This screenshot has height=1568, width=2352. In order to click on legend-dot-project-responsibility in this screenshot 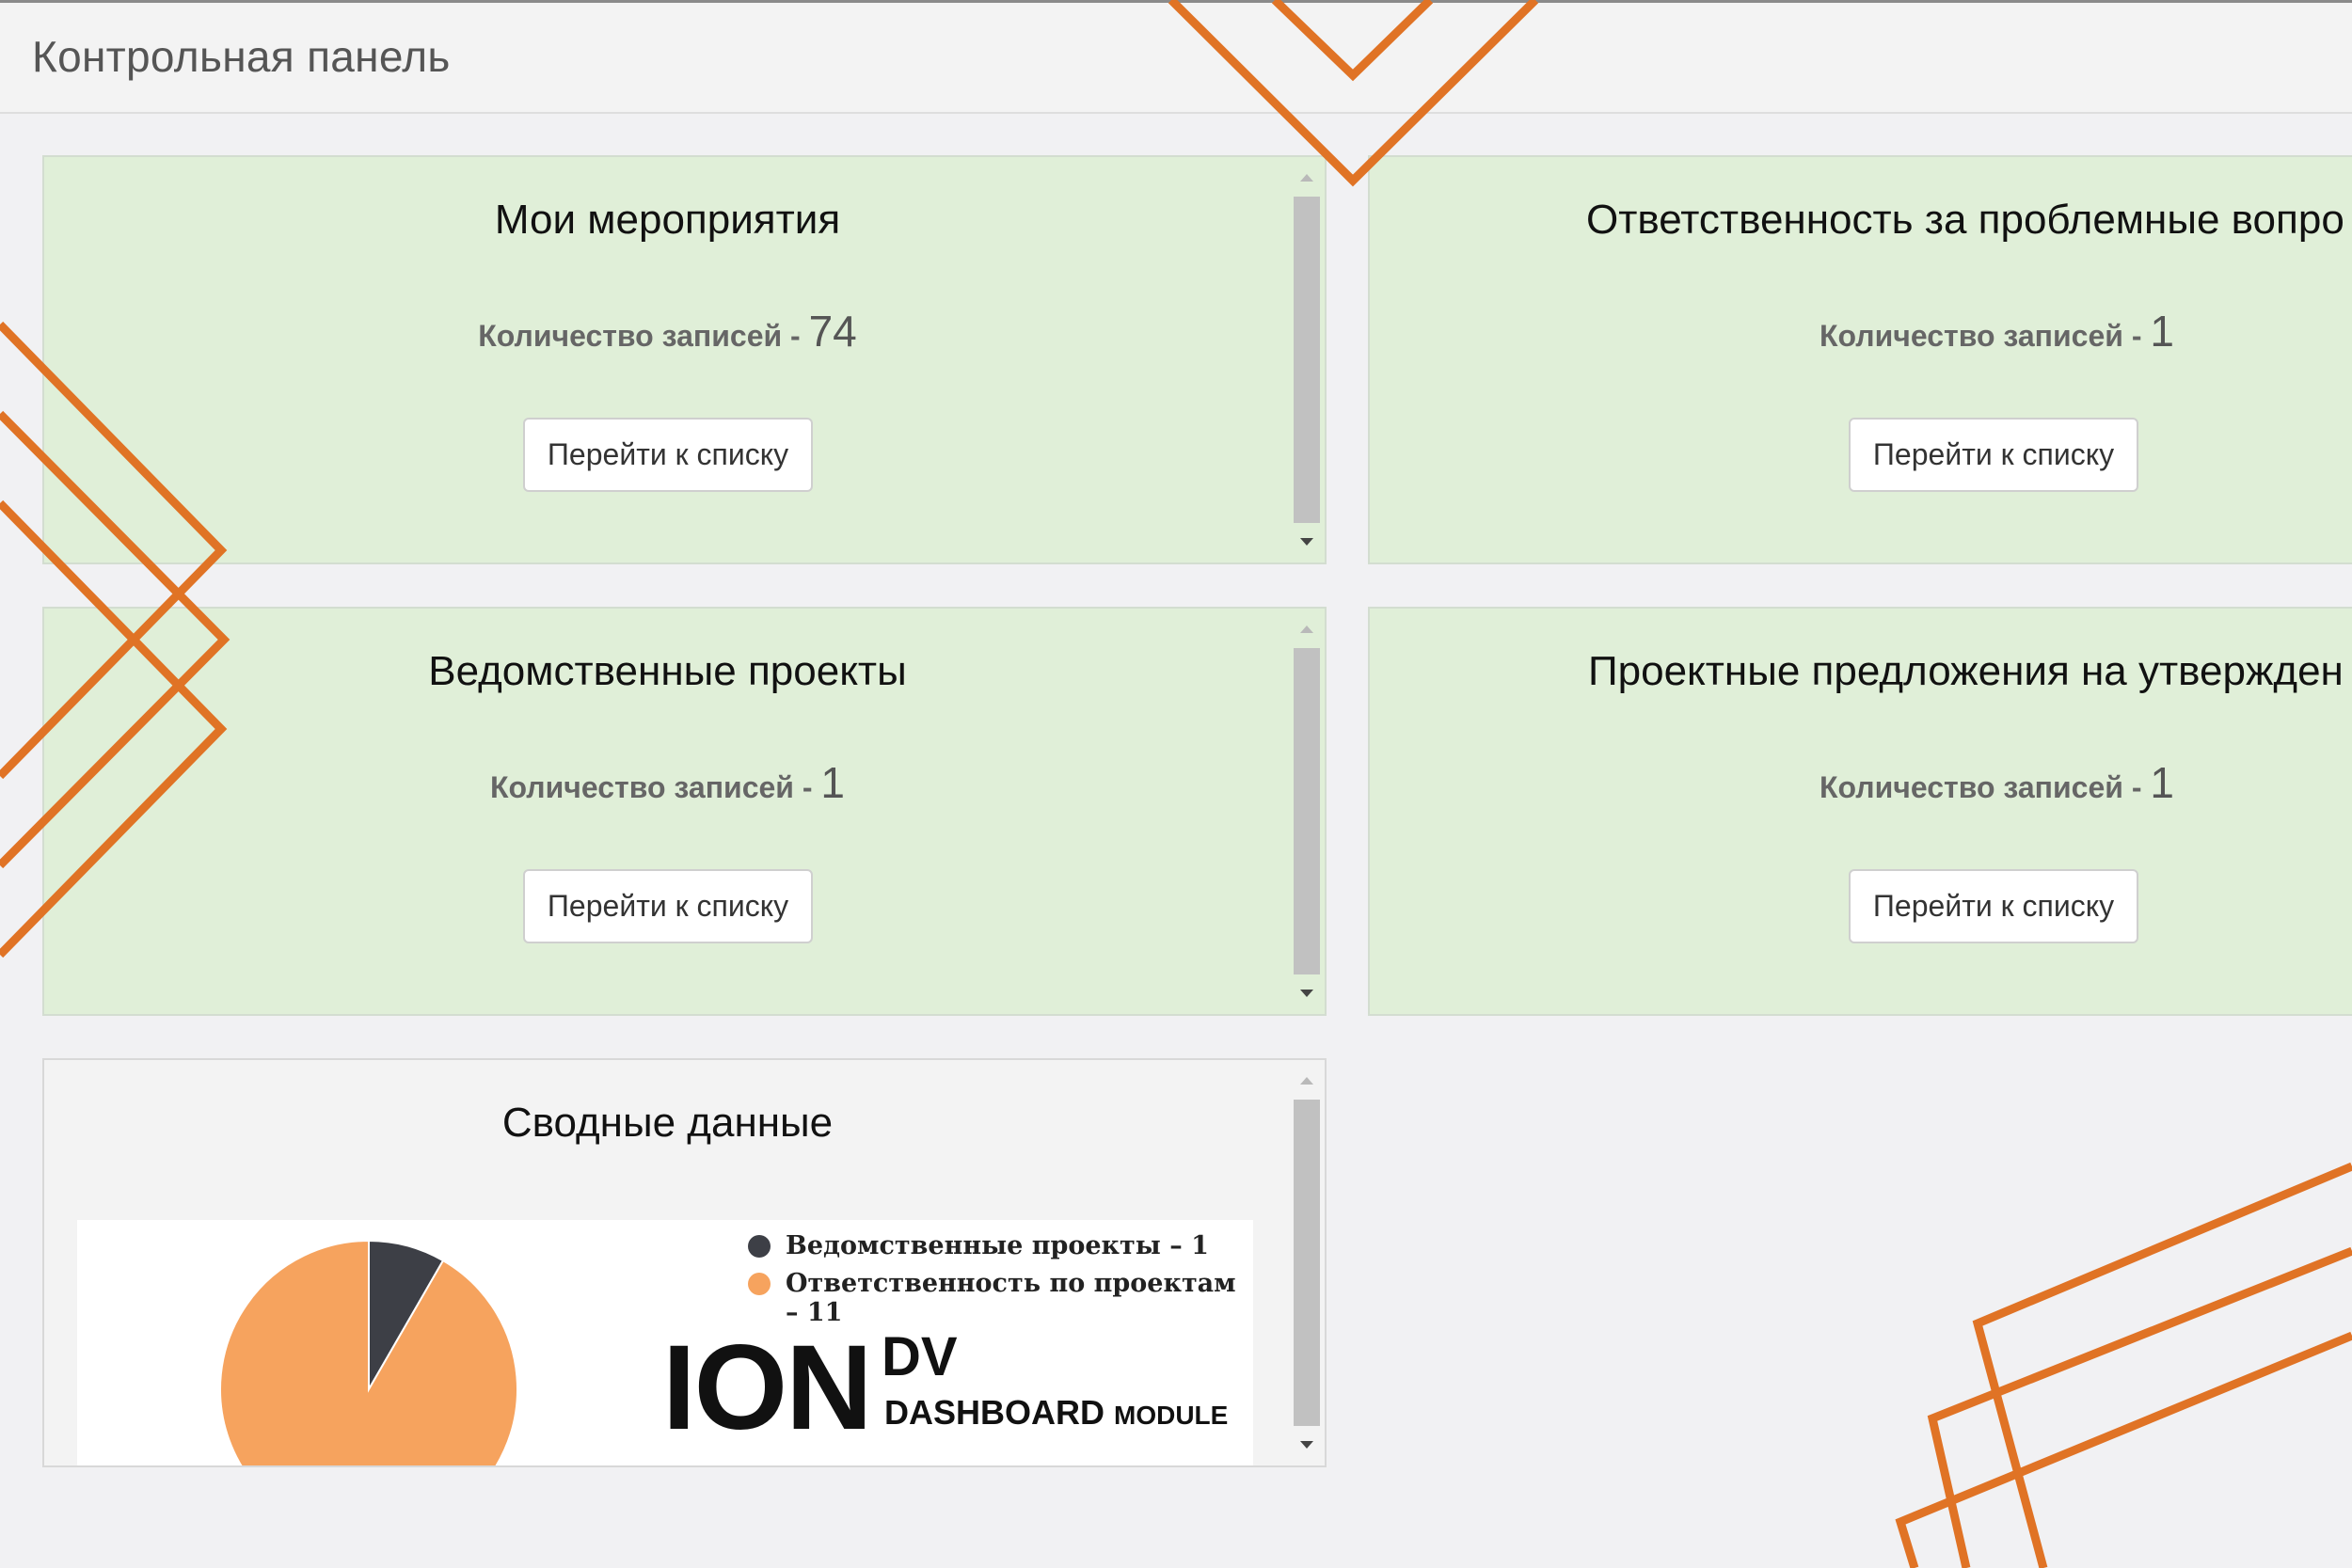, I will do `click(759, 1284)`.